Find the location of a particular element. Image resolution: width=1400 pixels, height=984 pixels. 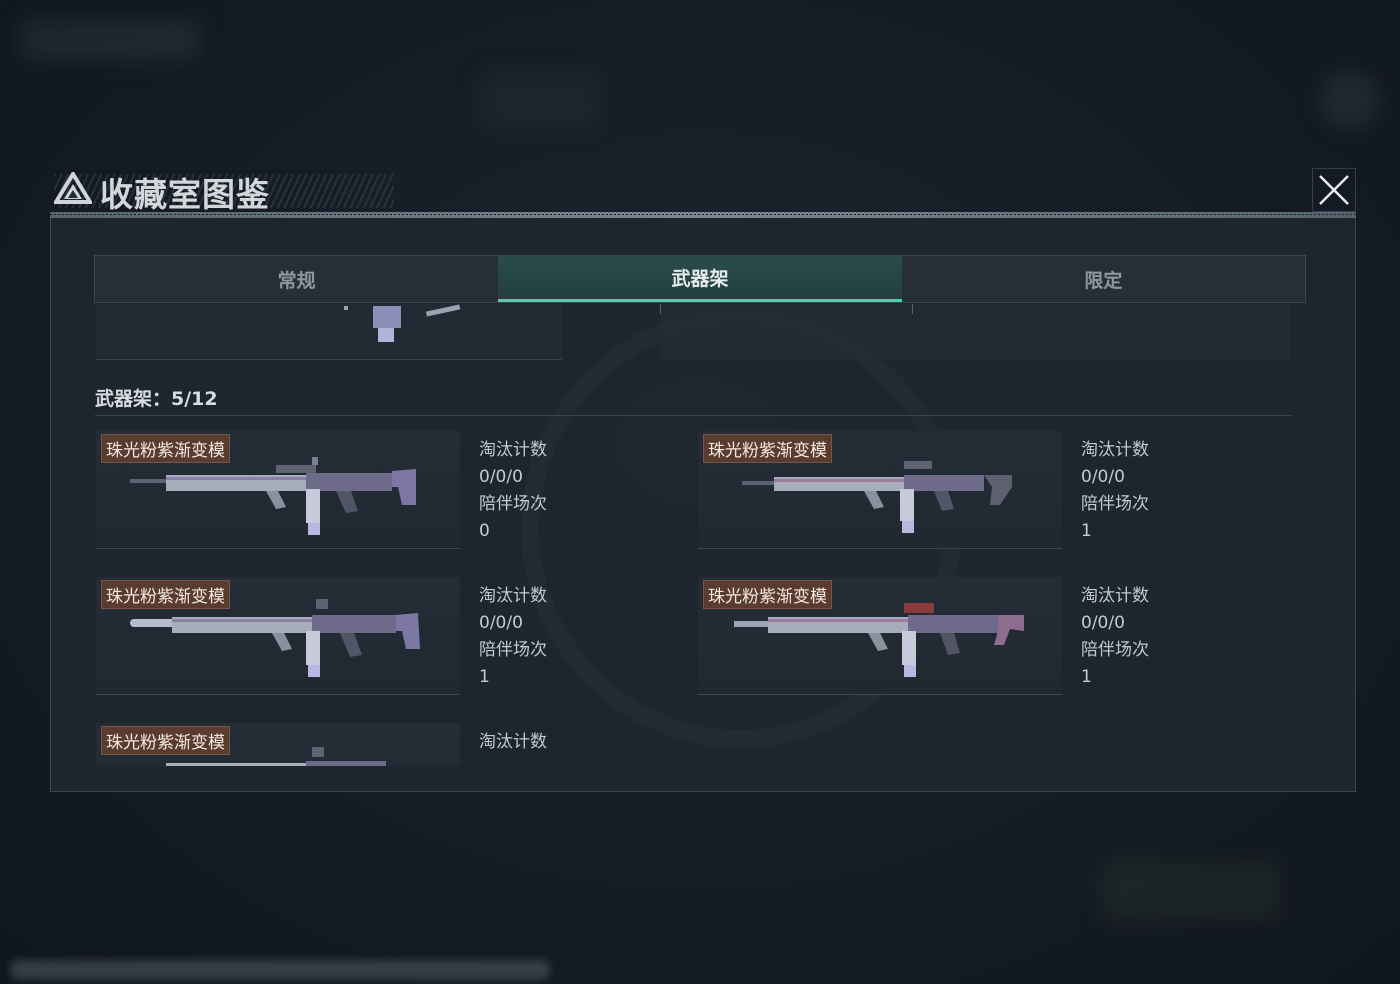

weapon-stats: 淘汰计数 0/0/0 陪伴场次 0 is located at coordinates (513, 491).